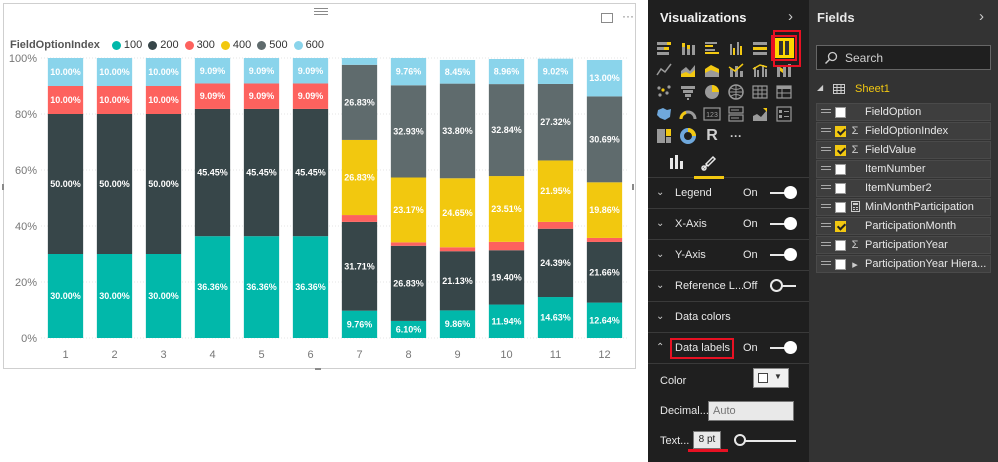 The width and height of the screenshot is (998, 462). Describe the element at coordinates (903, 112) in the screenshot. I see `field-item: FieldOption` at that location.